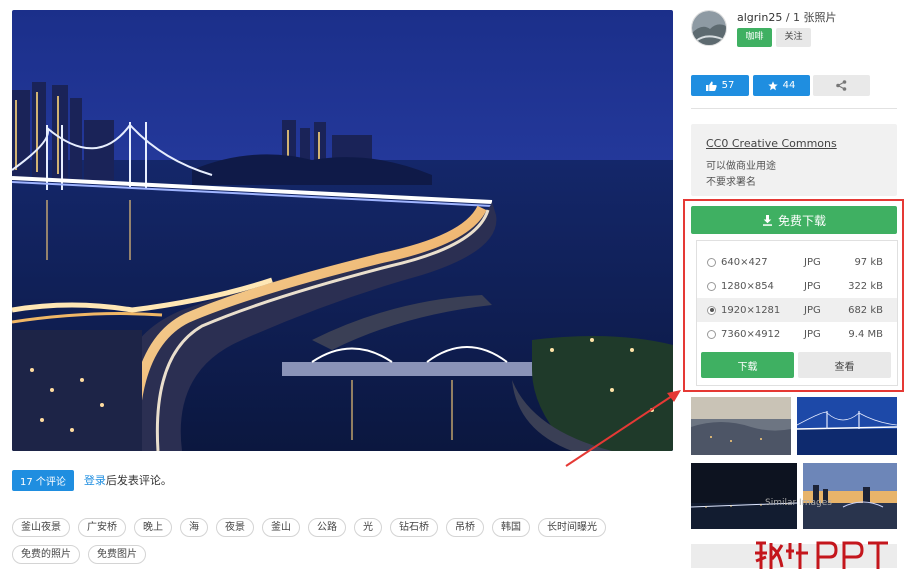 This screenshot has width=908, height=580. I want to click on watermark-graphic, so click(821, 555).